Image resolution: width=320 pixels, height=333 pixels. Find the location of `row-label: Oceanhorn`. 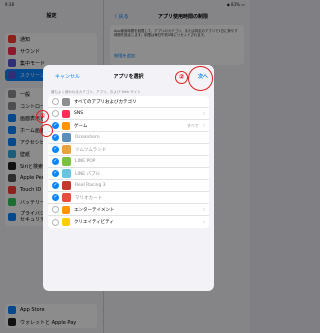

row-label: Oceanhorn is located at coordinates (87, 137).